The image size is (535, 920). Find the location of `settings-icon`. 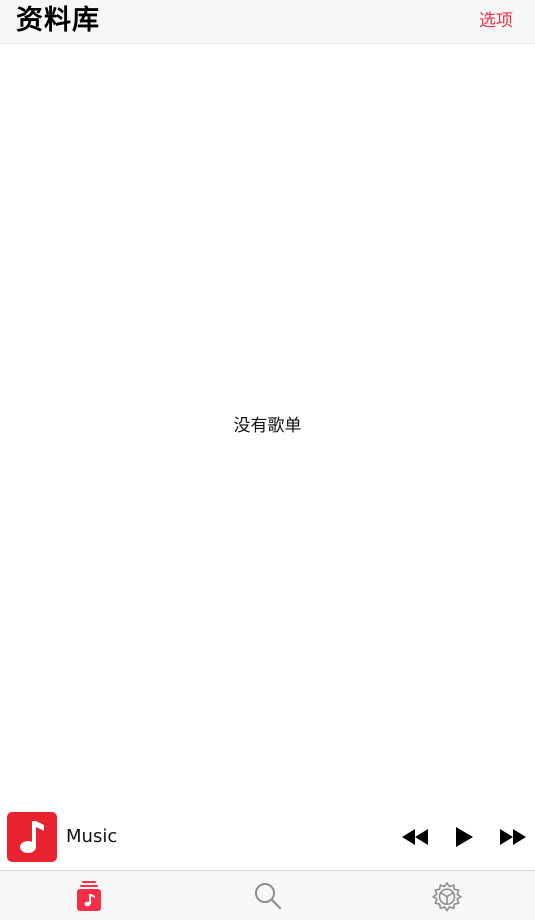

settings-icon is located at coordinates (447, 896).